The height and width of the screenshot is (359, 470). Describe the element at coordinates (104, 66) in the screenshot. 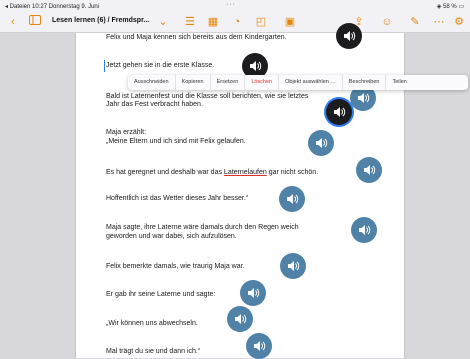

I see `text-cursor` at that location.